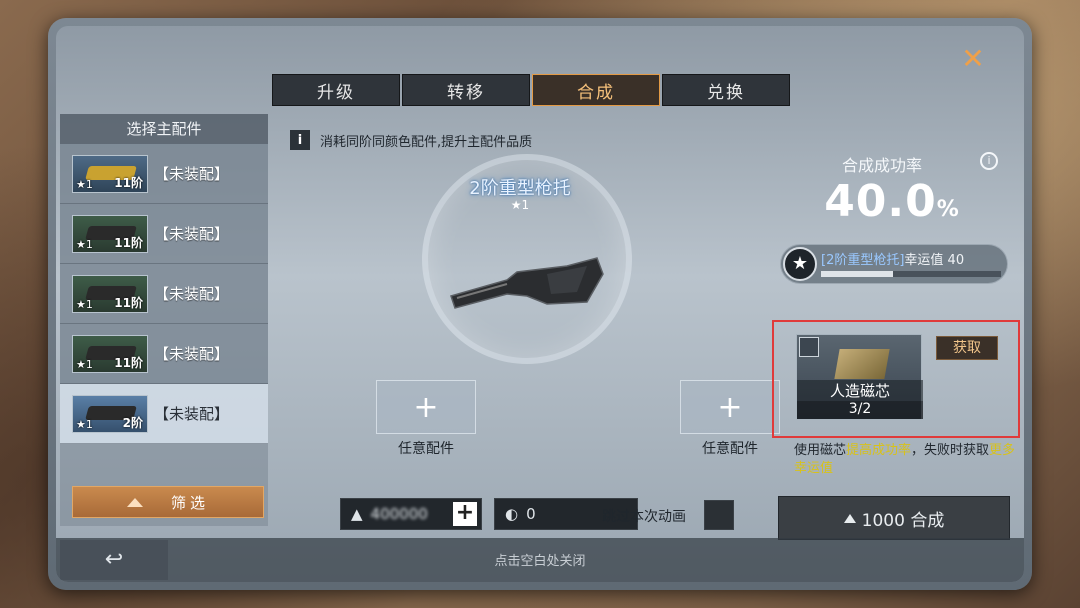  Describe the element at coordinates (189, 502) in the screenshot. I see `filter-label: 筛选` at that location.